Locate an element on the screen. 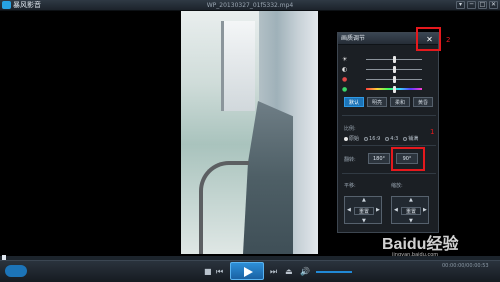 Image resolution: width=500 pixels, height=282 pixels. ratio-options: 原始 16:9 4:3 铺满 is located at coordinates (381, 138).